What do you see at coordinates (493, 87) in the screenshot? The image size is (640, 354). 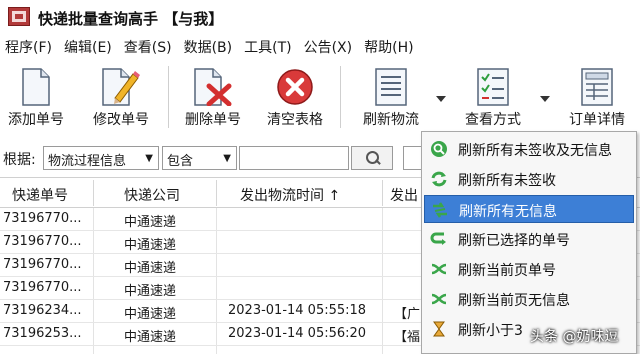 I see `checklist-icon` at bounding box center [493, 87].